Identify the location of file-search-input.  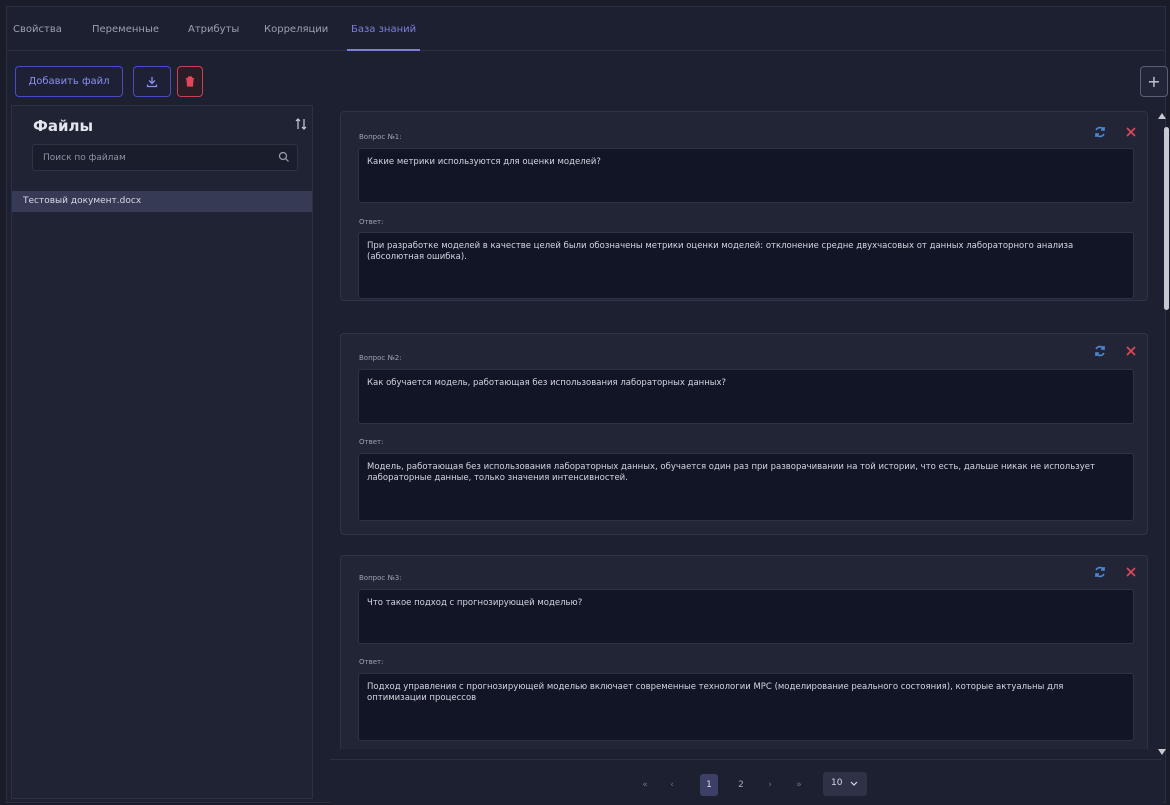
(153, 157).